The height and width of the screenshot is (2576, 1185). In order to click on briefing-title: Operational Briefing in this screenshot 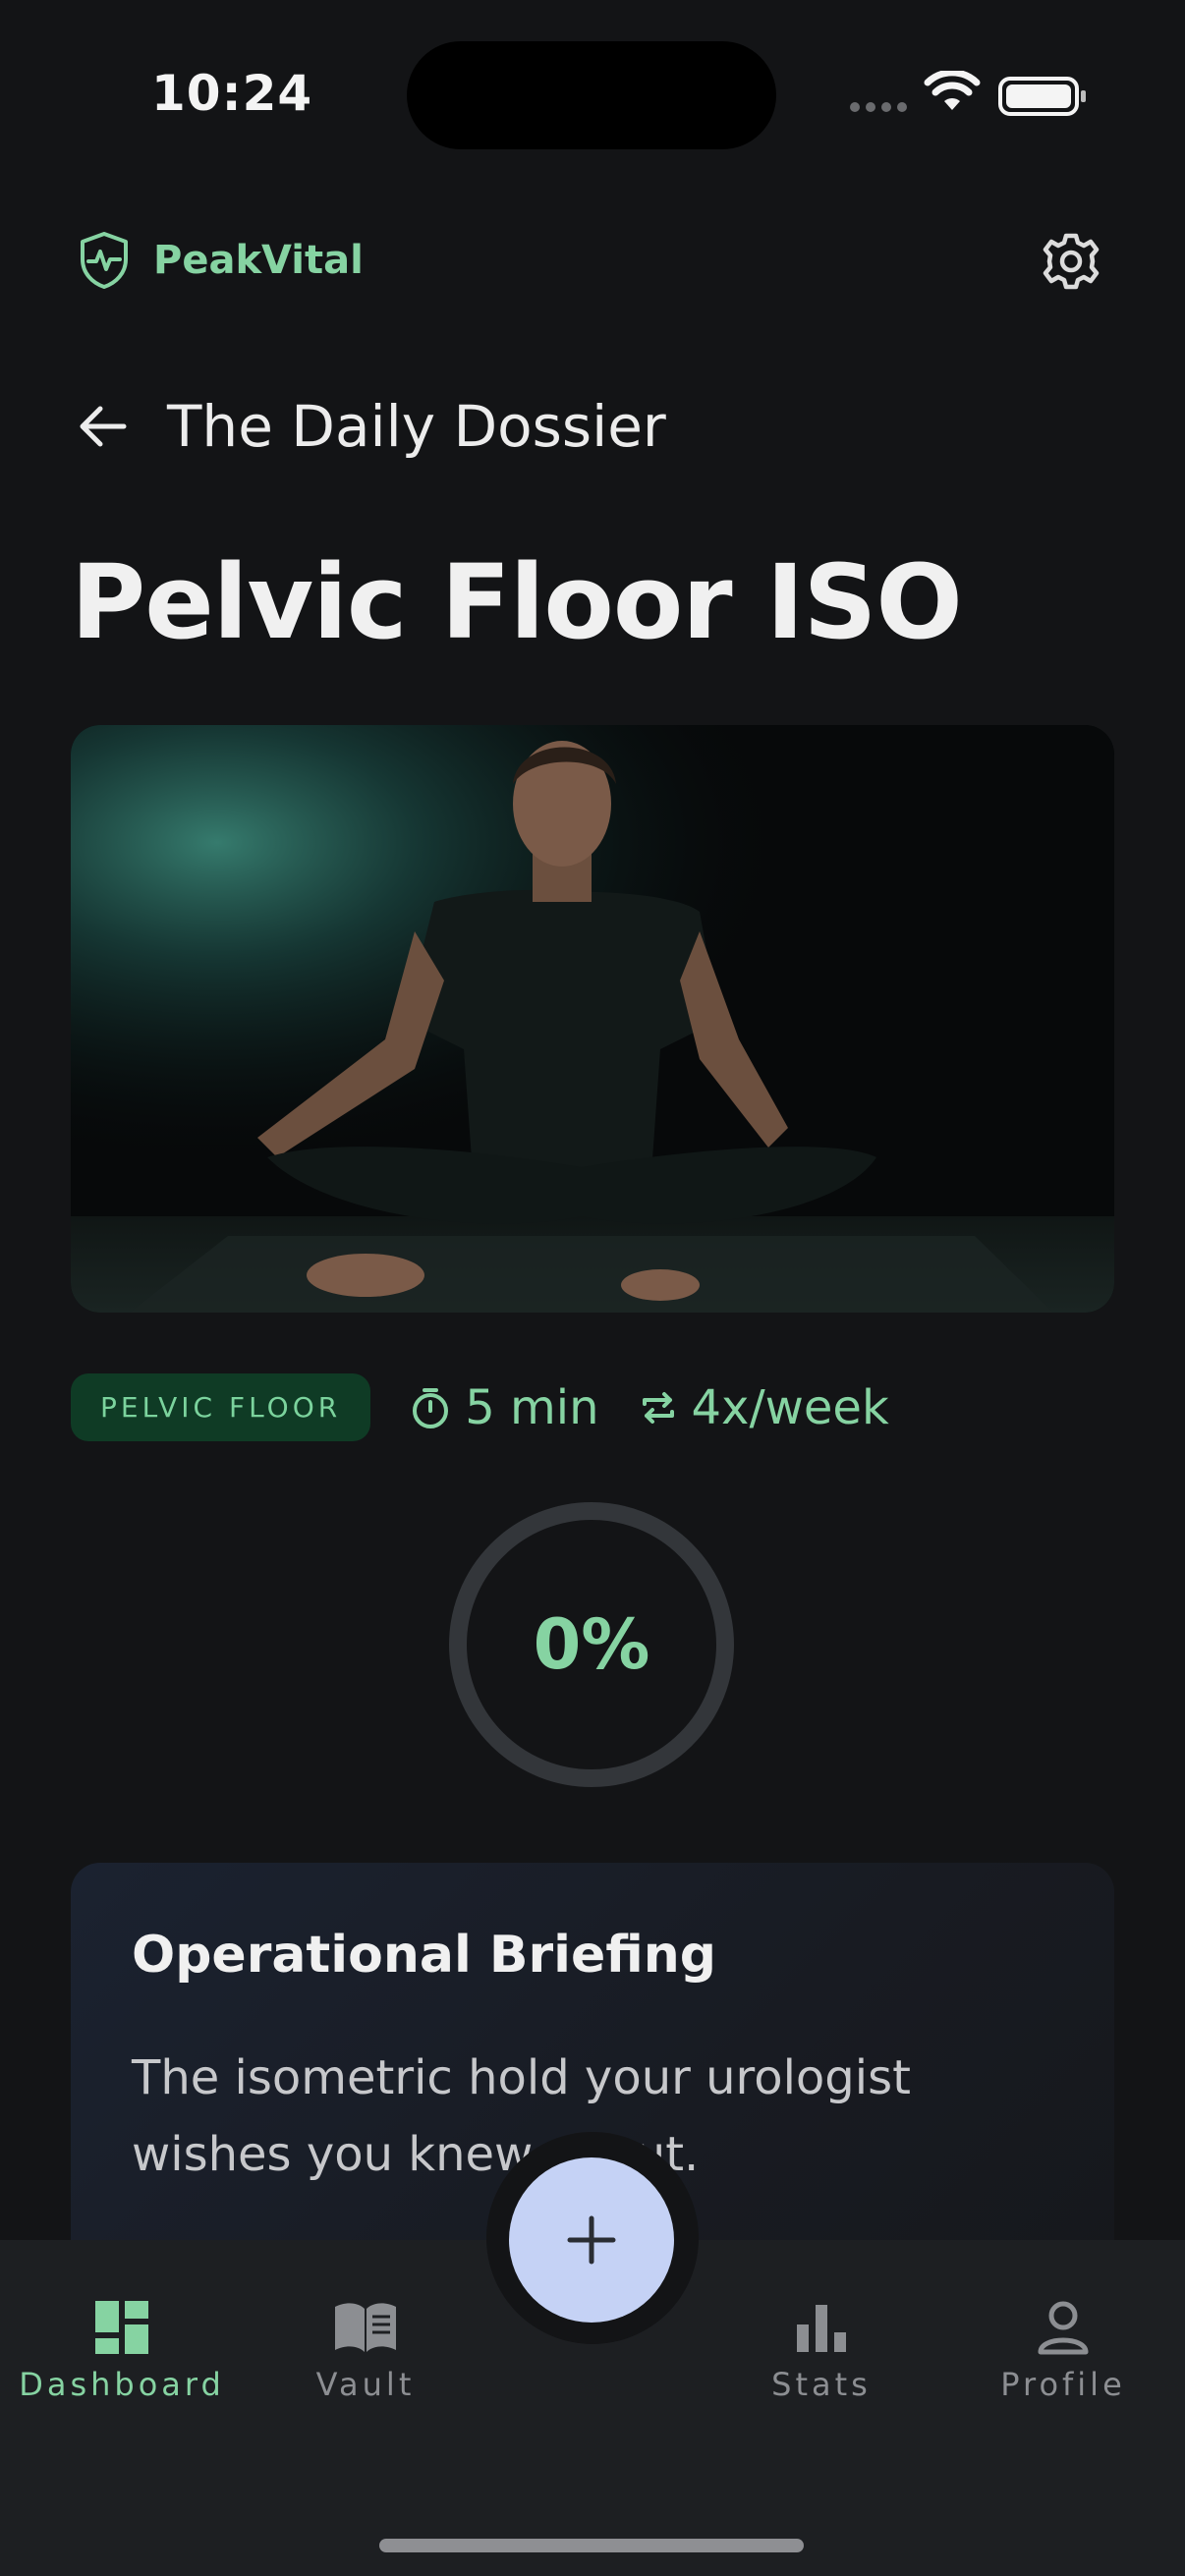, I will do `click(425, 1955)`.